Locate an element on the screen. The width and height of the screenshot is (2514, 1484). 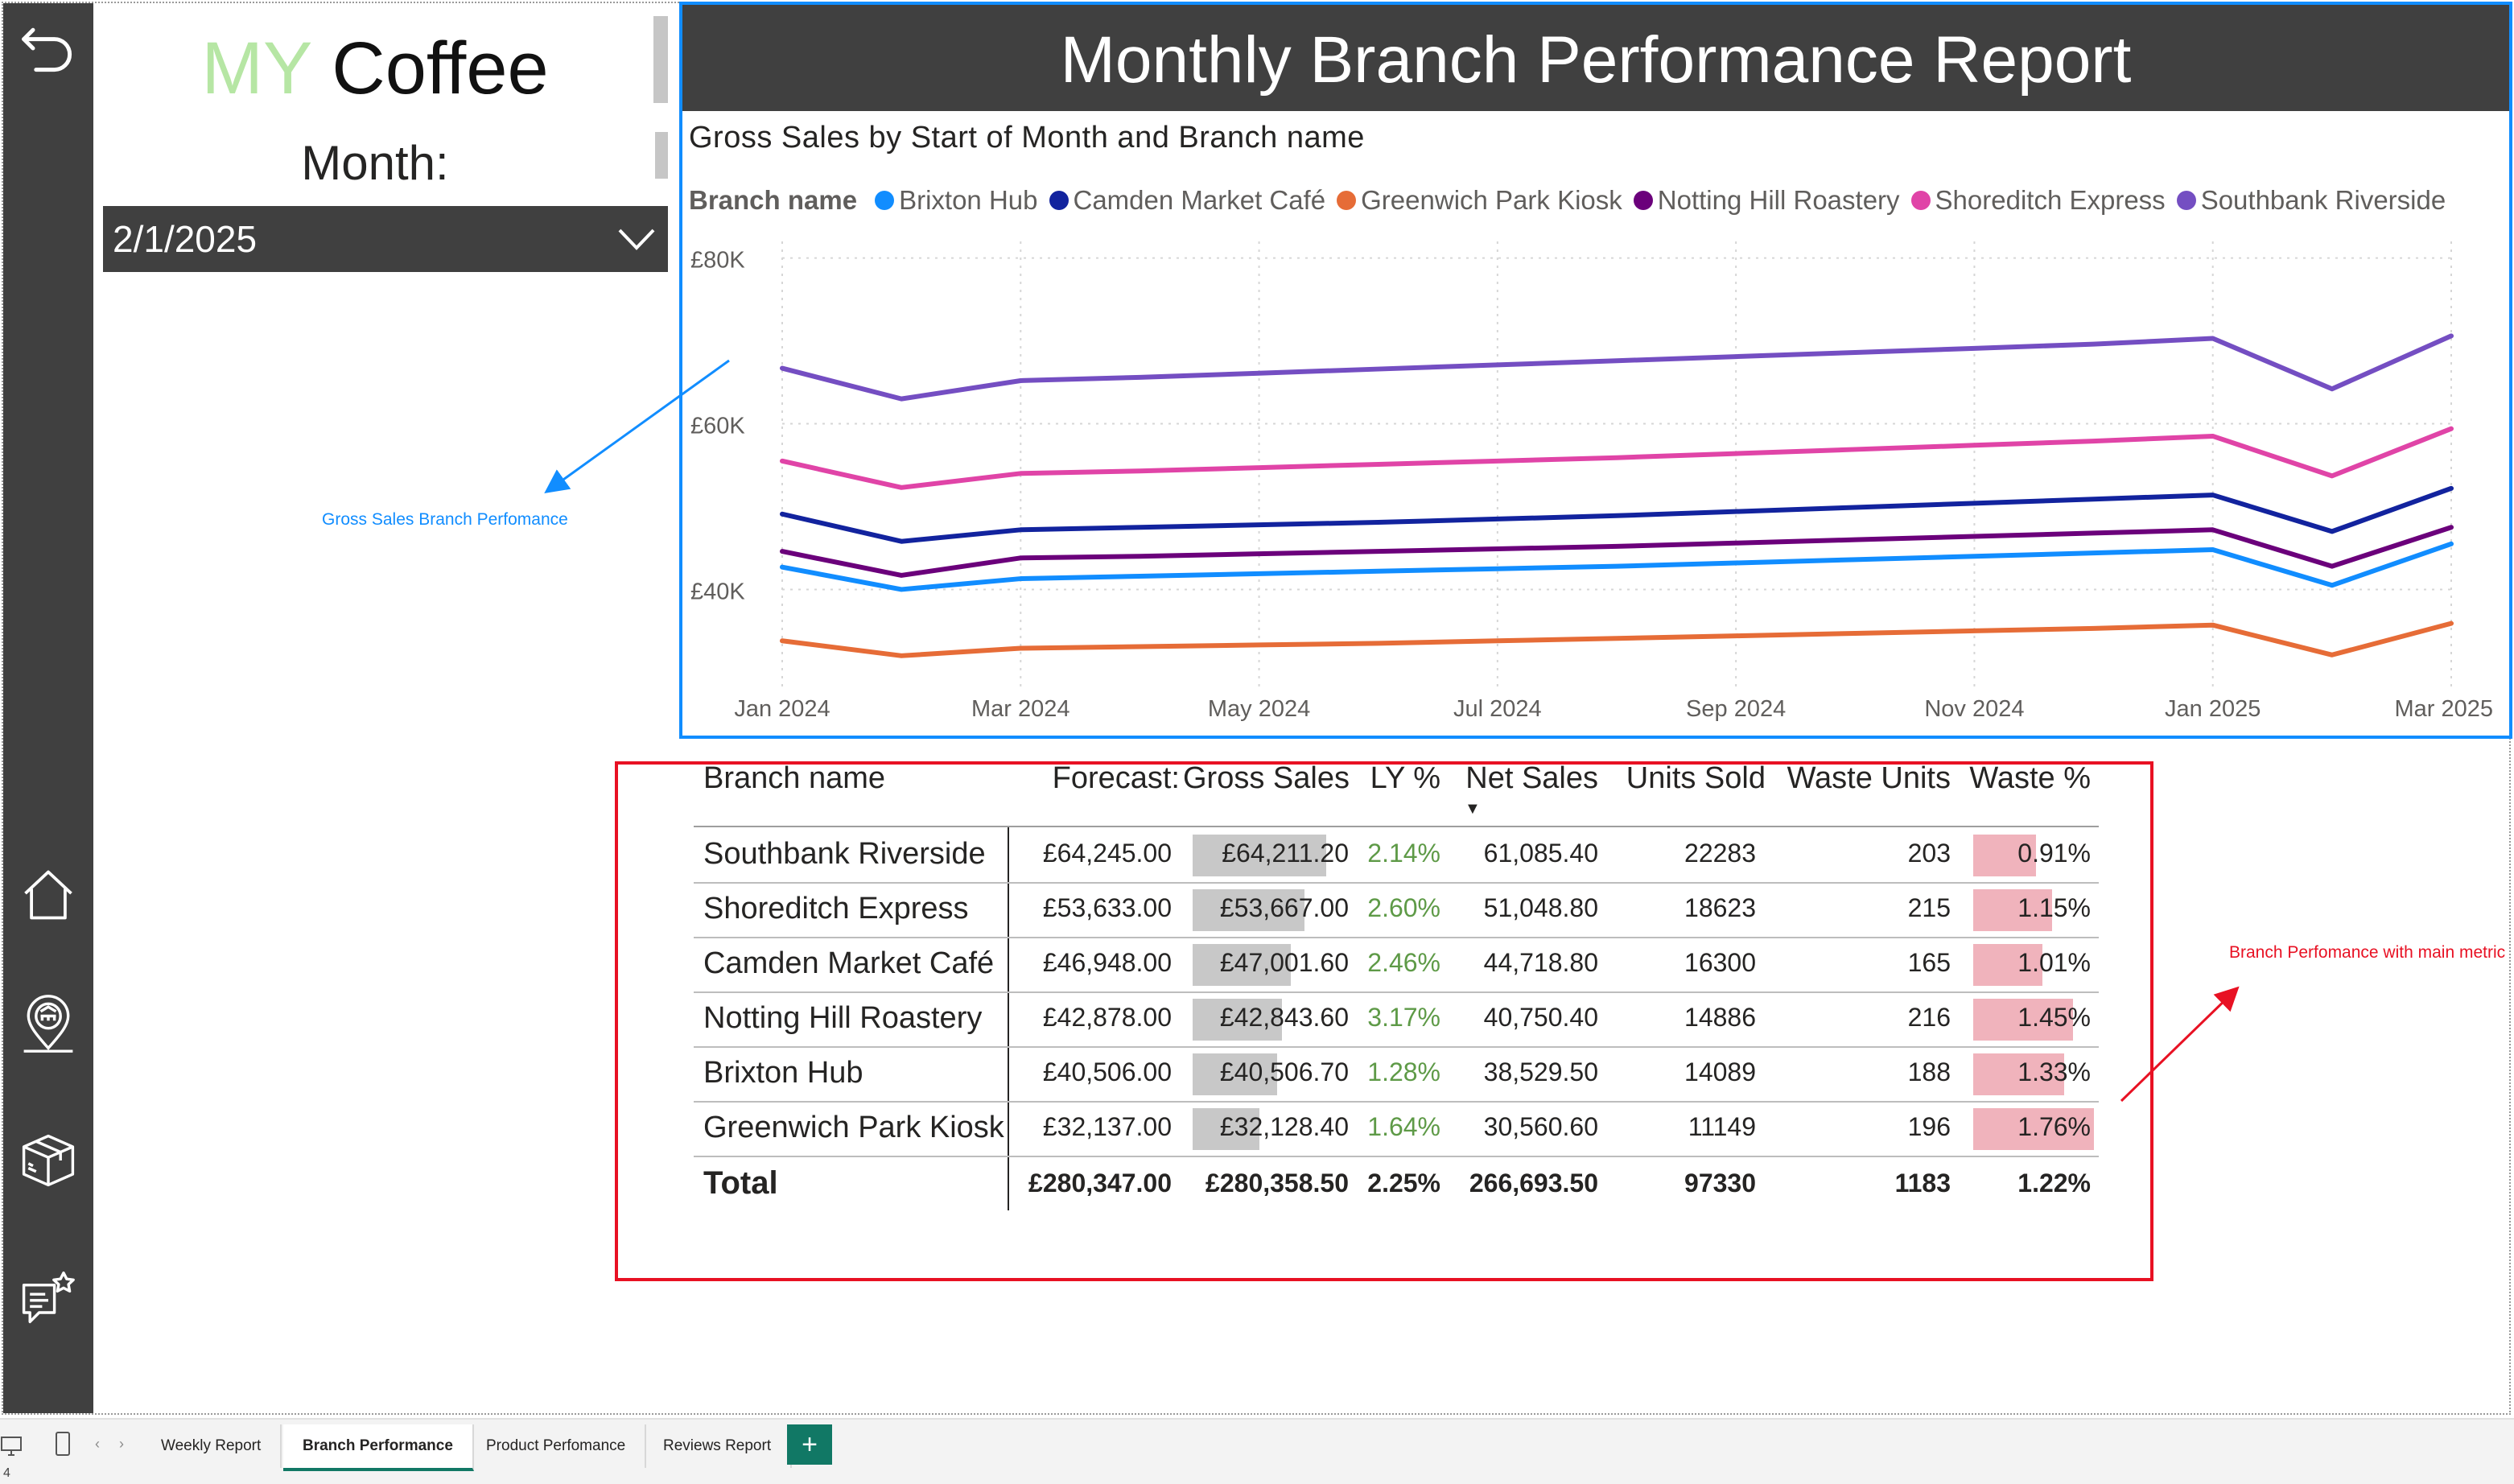
branch-name-cell: Notting Hill Roastery is located at coordinates (843, 1018).